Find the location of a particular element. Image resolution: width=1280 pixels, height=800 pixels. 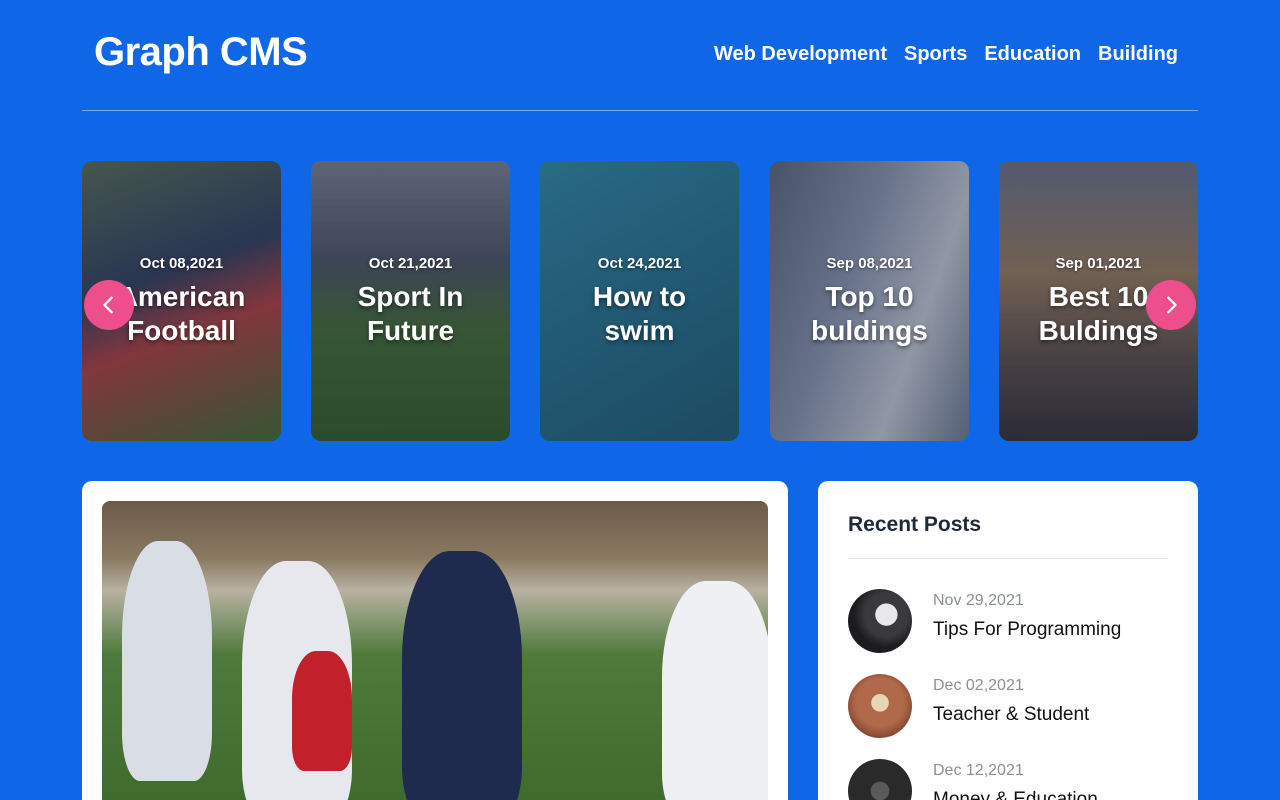

recent-post-item: Dec 02,2021 Teacher & Student is located at coordinates (1008, 707).